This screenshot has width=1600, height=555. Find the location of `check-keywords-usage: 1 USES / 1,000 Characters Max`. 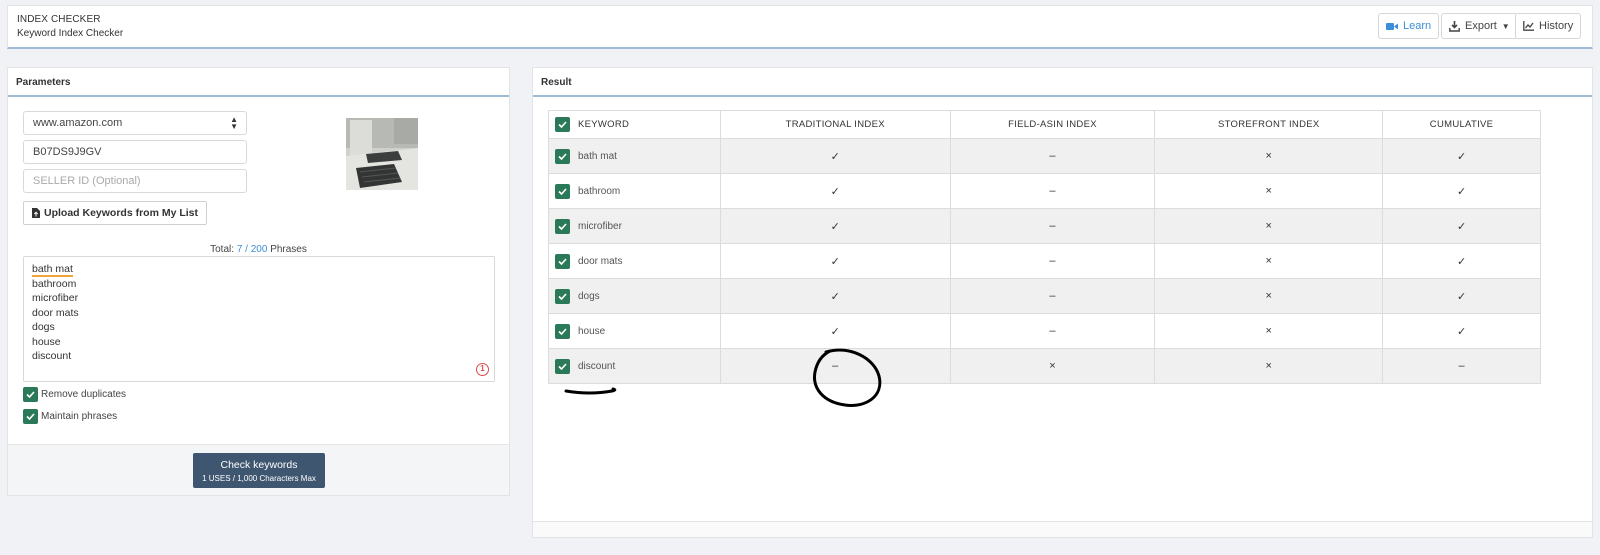

check-keywords-usage: 1 USES / 1,000 Characters Max is located at coordinates (259, 478).